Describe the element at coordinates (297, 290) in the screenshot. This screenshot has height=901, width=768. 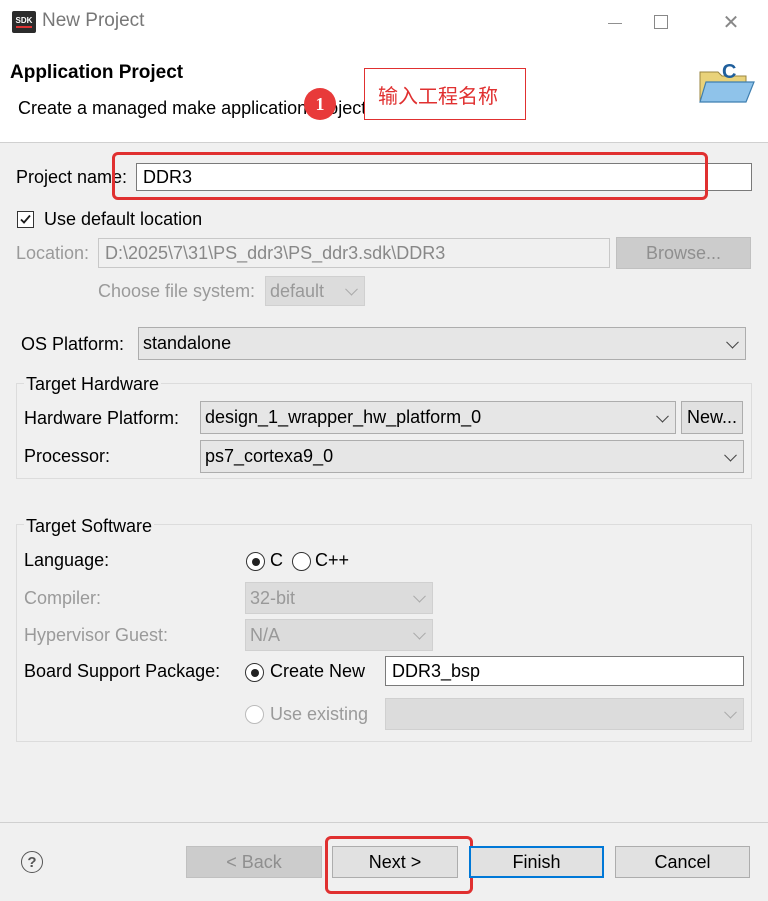
I see `file-system-value: default` at that location.